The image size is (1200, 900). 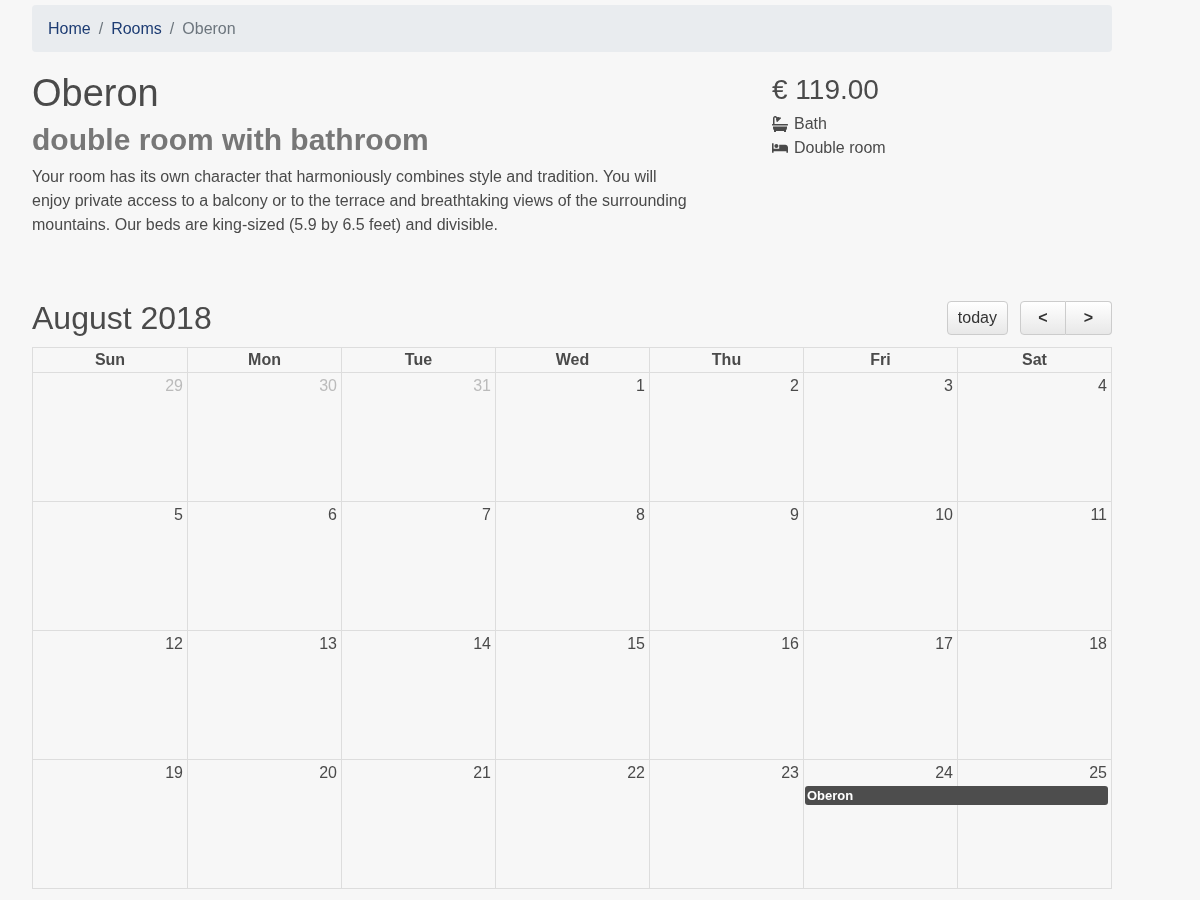 What do you see at coordinates (96, 93) in the screenshot?
I see `room-name: Oberon` at bounding box center [96, 93].